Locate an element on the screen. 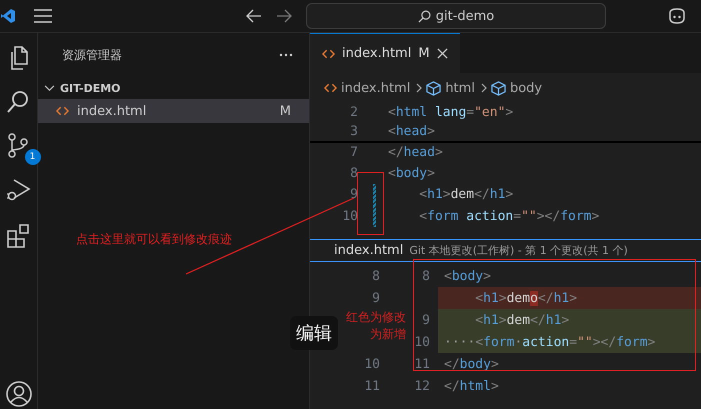 The image size is (701, 409). line-number: 3 is located at coordinates (354, 131).